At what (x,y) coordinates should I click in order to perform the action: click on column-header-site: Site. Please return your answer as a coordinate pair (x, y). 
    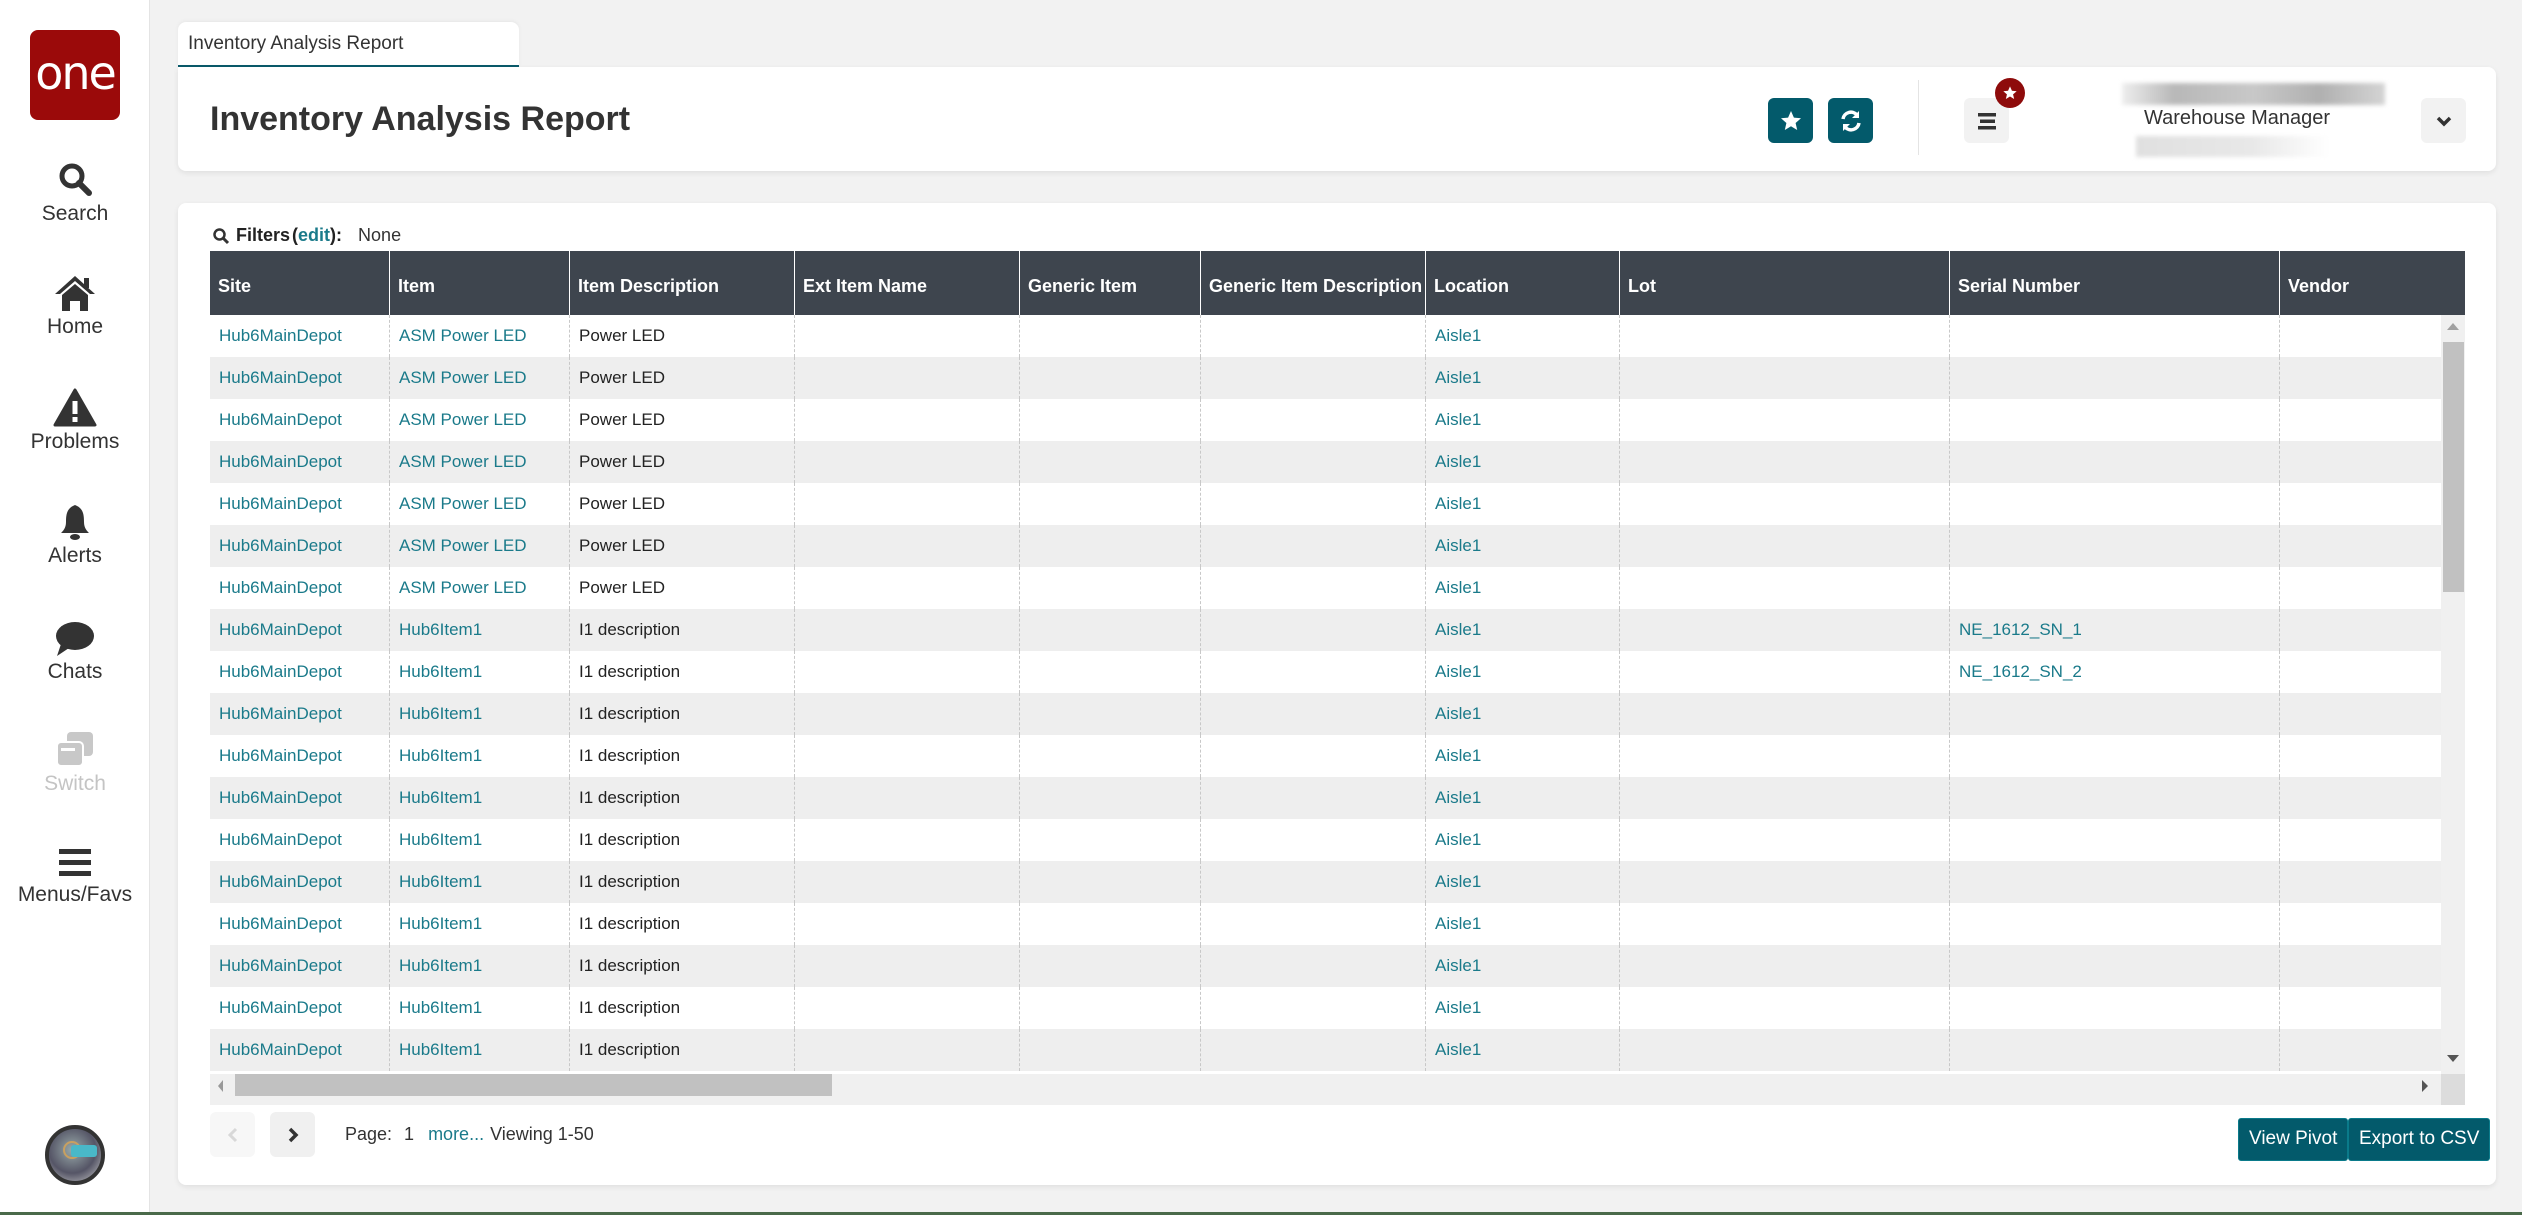
    Looking at the image, I should click on (299, 283).